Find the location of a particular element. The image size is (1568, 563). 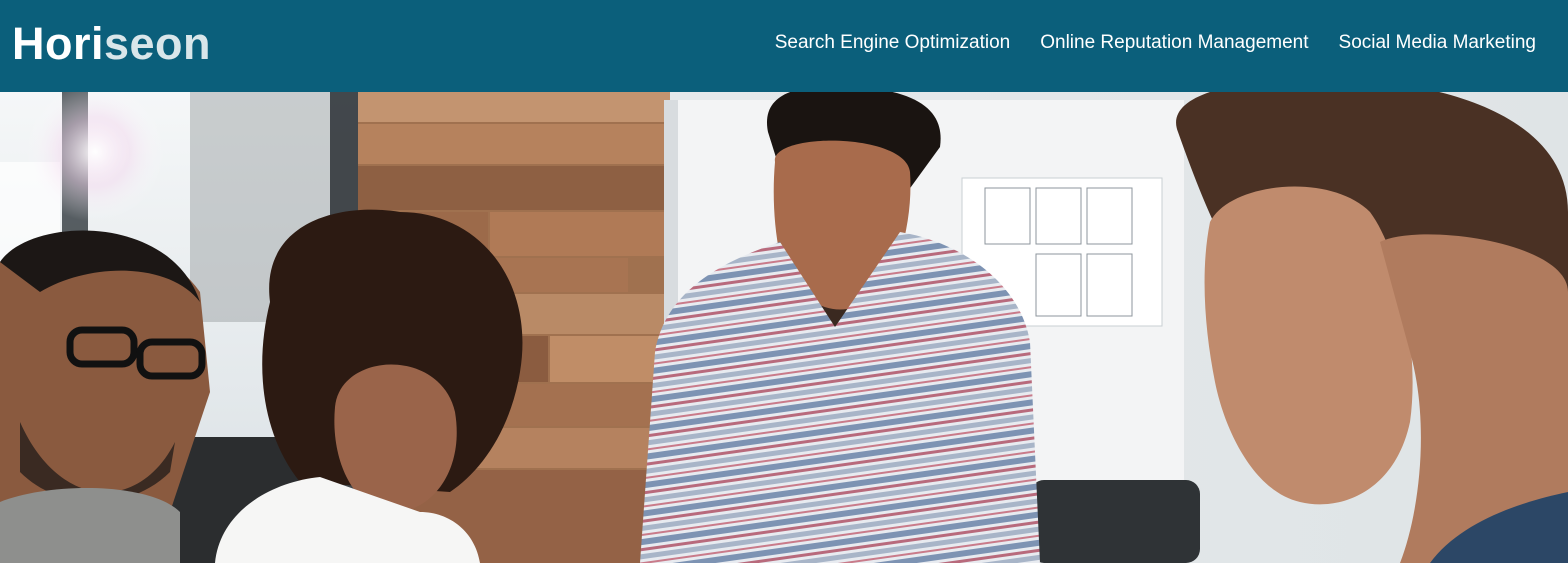

nav-link-reputation: Online Reputation Management is located at coordinates (1174, 42).